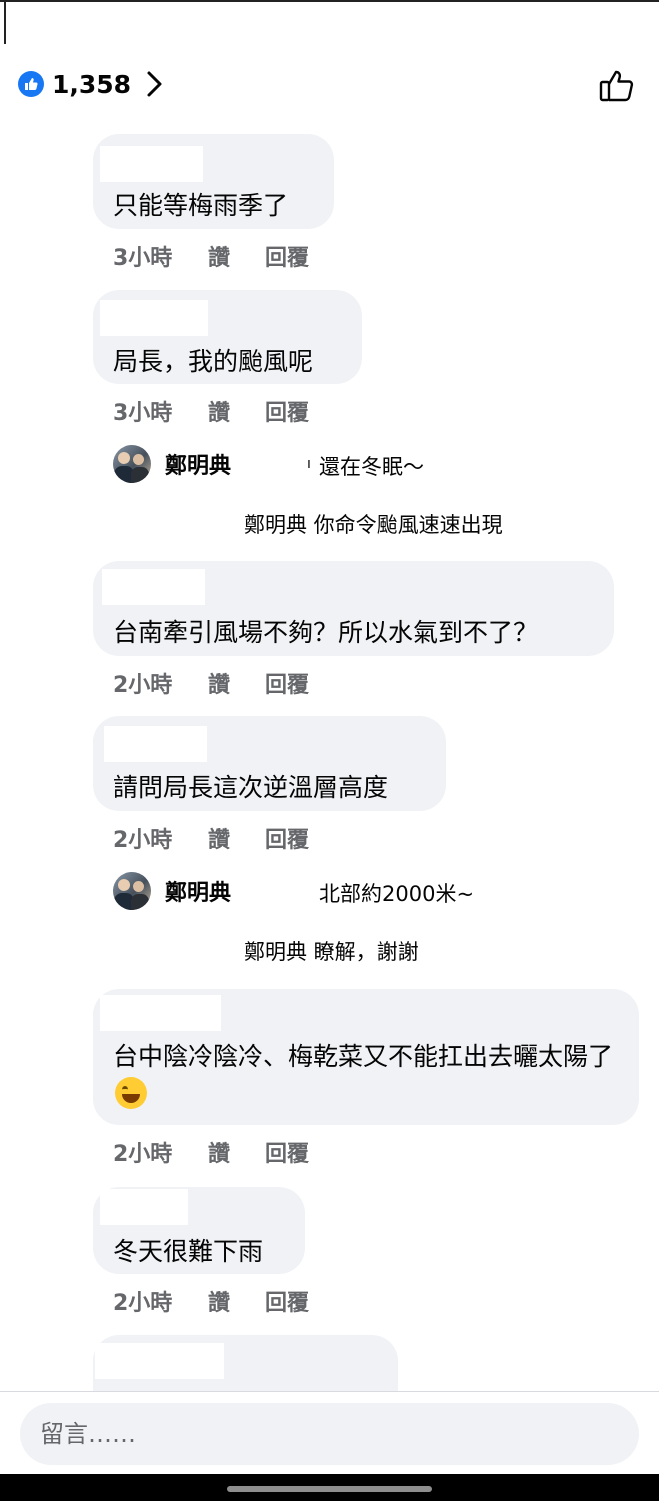  Describe the element at coordinates (363, 1056) in the screenshot. I see `comment-text-content: 台中陰冷陰冷、梅乾菜又不能扛出去曬太陽了` at that location.